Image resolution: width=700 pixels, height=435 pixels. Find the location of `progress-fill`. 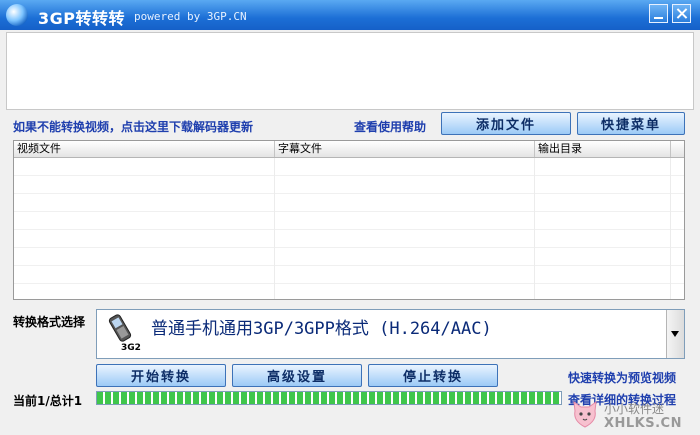

progress-fill is located at coordinates (329, 398).